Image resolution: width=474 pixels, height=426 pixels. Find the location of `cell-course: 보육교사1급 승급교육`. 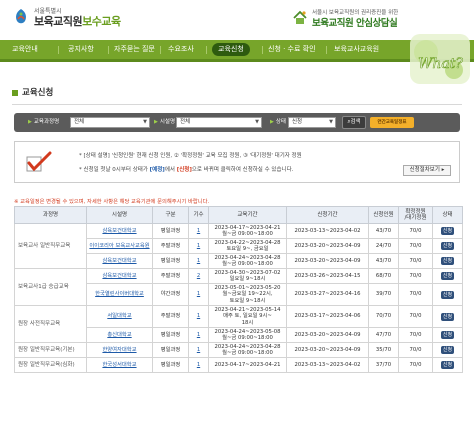

cell-course: 보육교사1급 승급교육 is located at coordinates (50, 287).